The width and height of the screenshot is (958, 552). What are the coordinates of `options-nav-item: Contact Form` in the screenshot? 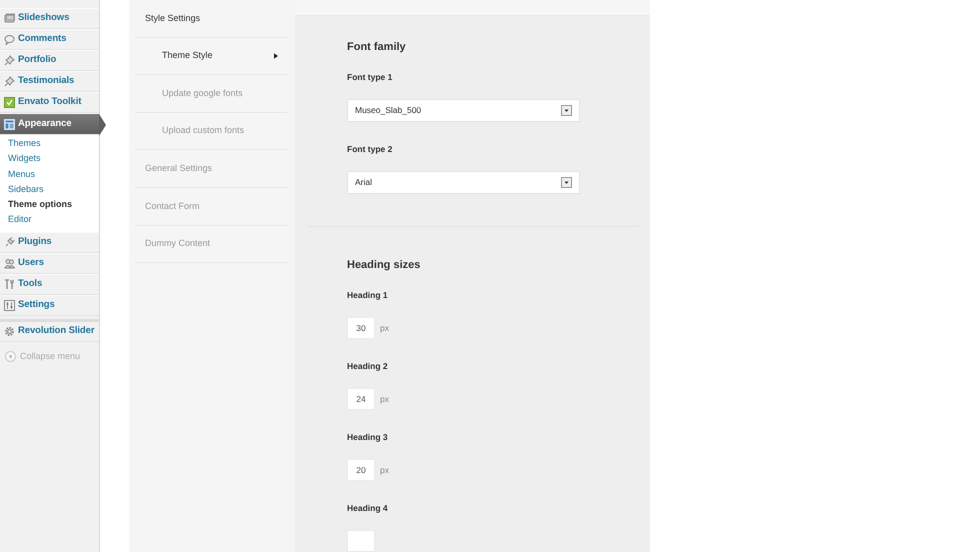 It's located at (211, 207).